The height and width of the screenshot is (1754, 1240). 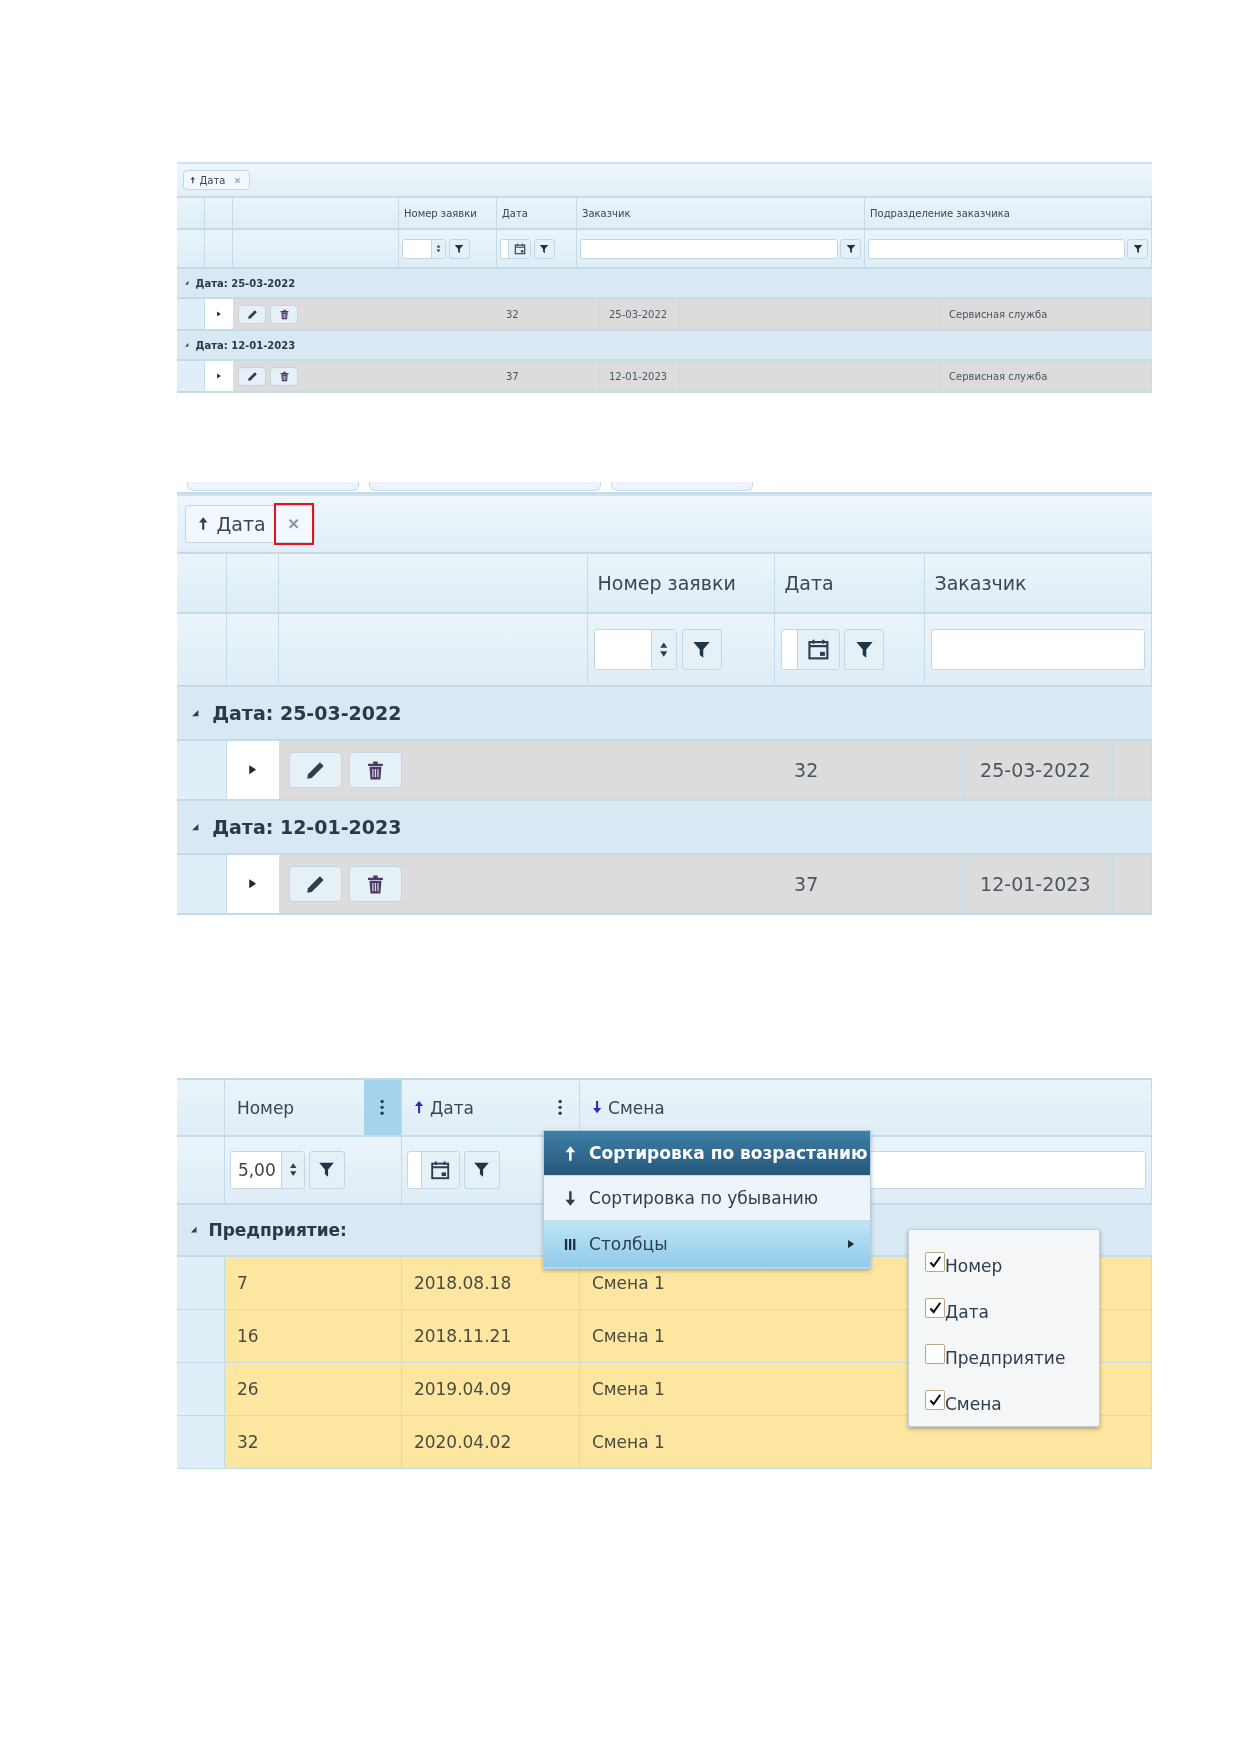 What do you see at coordinates (491, 1442) in the screenshot?
I see `table-cell: 2020.04.02` at bounding box center [491, 1442].